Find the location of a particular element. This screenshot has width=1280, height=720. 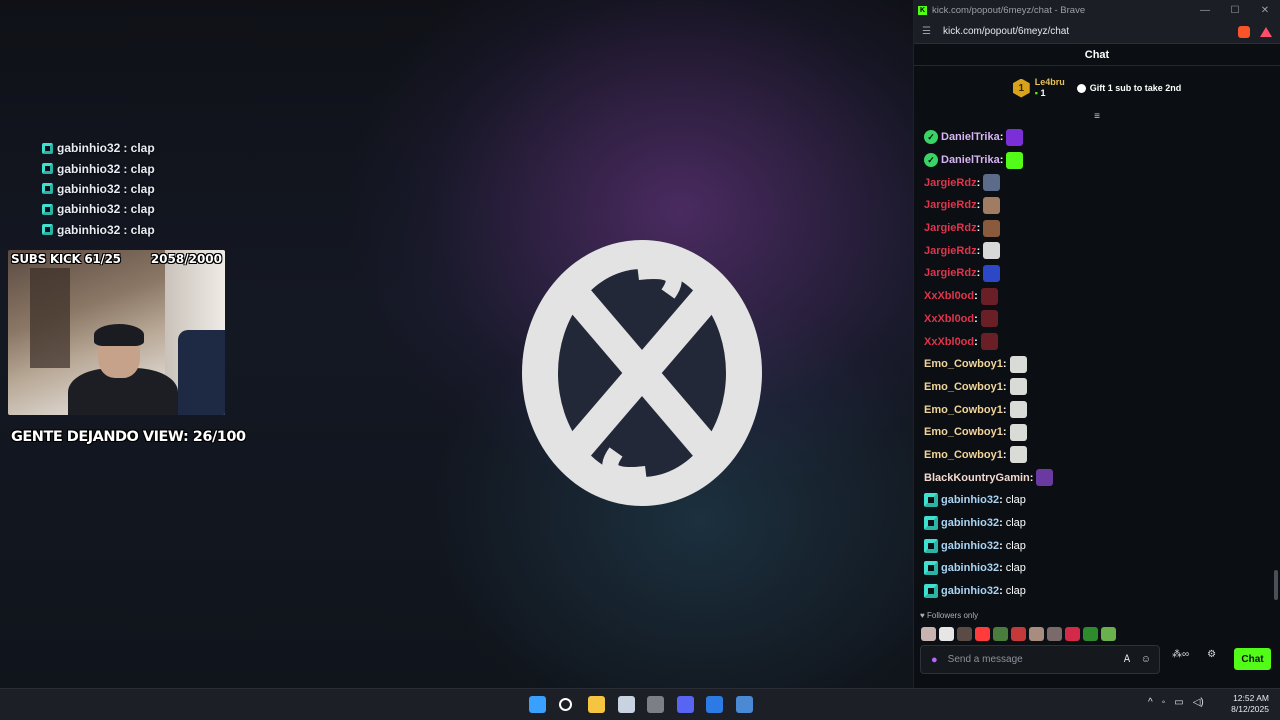

pinned-collapse-icon: ≡ is located at coordinates (1097, 117).